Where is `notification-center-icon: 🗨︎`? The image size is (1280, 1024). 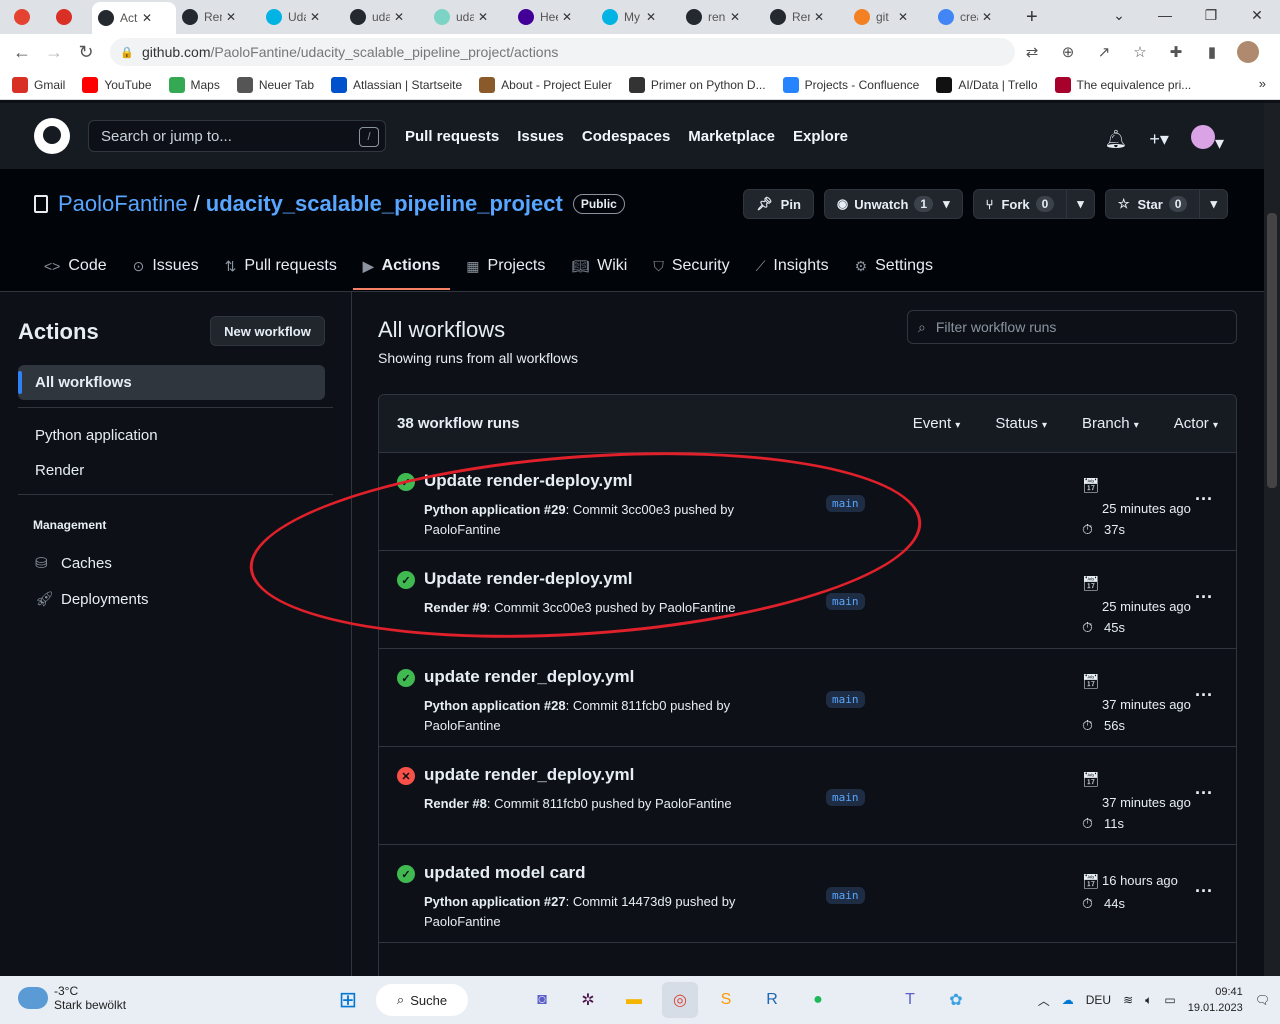 notification-center-icon: 🗨︎ is located at coordinates (1262, 1000).